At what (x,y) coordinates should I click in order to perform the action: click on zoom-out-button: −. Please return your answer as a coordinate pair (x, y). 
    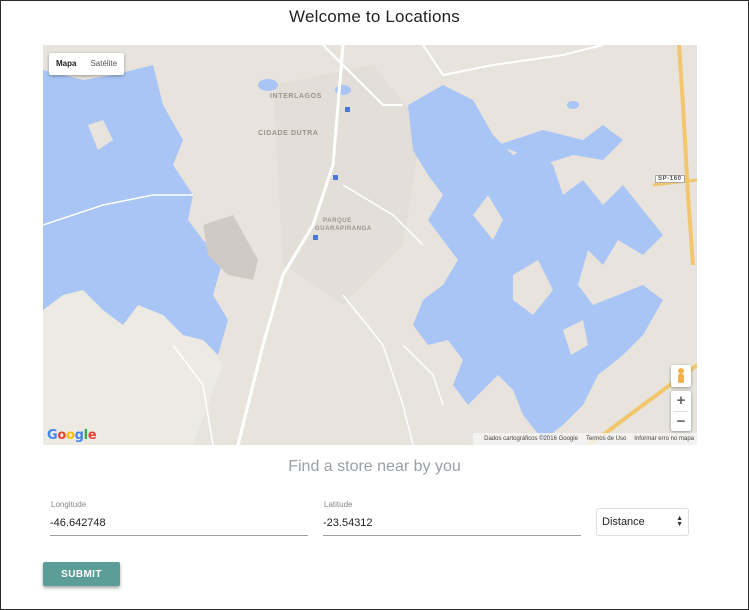
    Looking at the image, I should click on (681, 422).